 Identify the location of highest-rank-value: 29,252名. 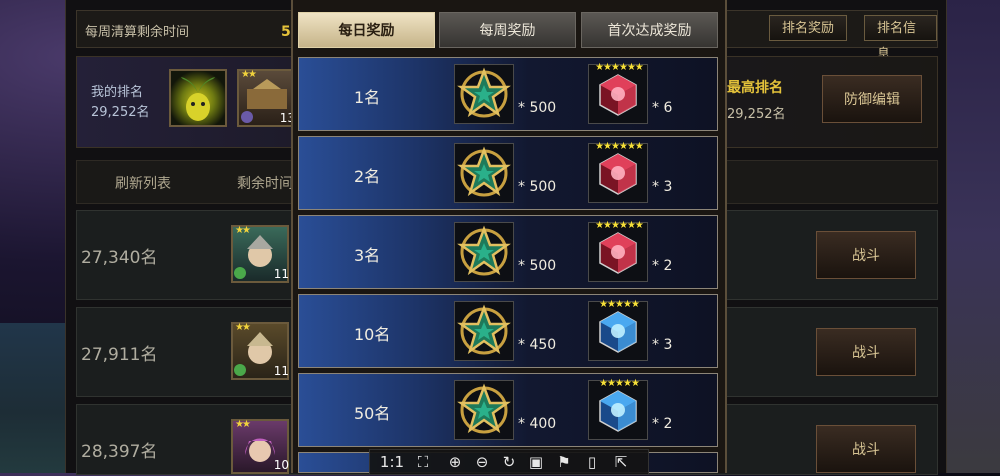
(756, 114).